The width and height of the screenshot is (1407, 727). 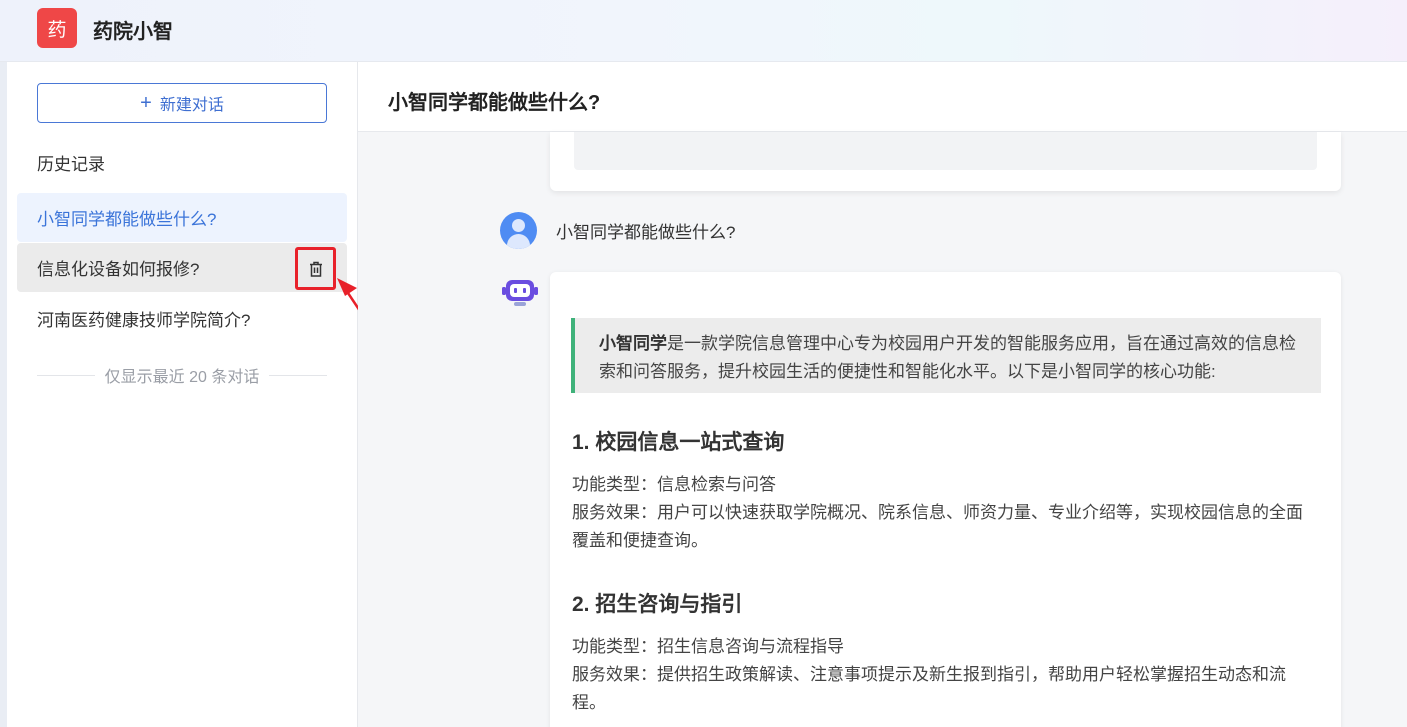 What do you see at coordinates (657, 604) in the screenshot?
I see `section-title: 2. 招生咨询与指引` at bounding box center [657, 604].